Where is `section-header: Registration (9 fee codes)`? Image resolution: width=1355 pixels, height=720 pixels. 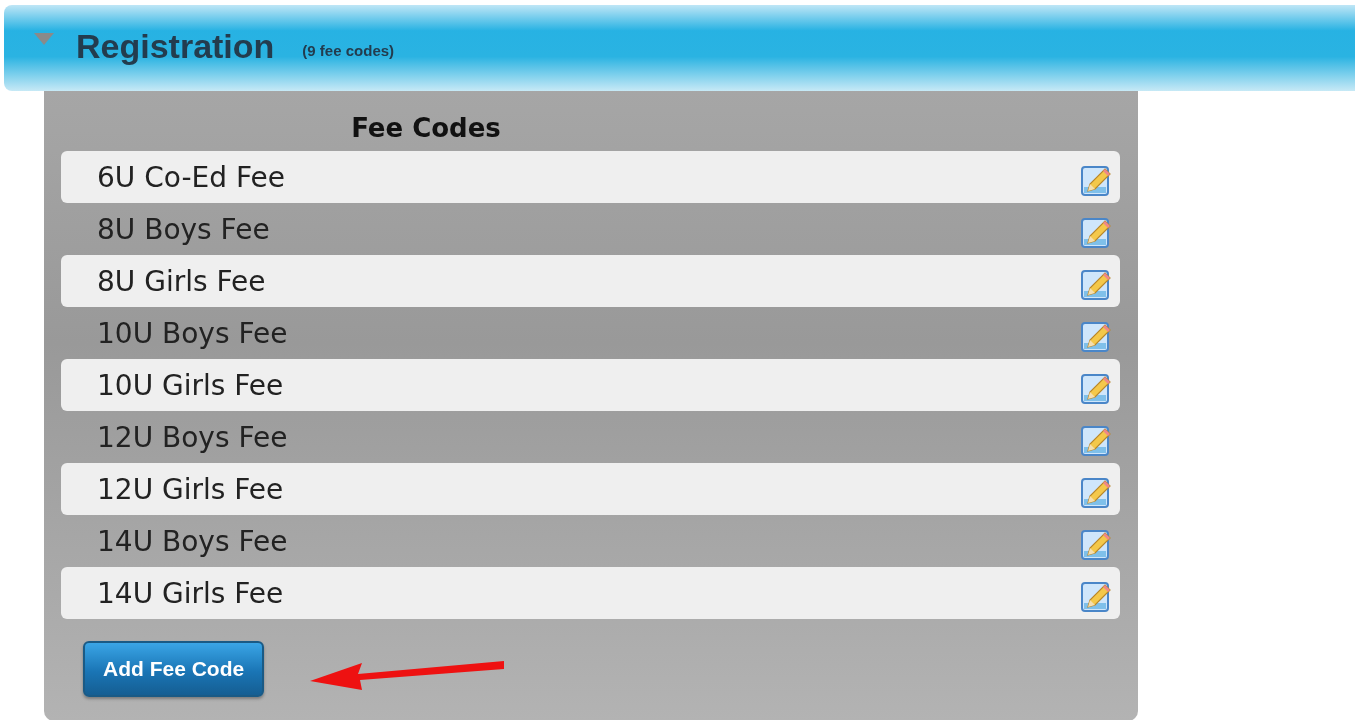 section-header: Registration (9 fee codes) is located at coordinates (679, 48).